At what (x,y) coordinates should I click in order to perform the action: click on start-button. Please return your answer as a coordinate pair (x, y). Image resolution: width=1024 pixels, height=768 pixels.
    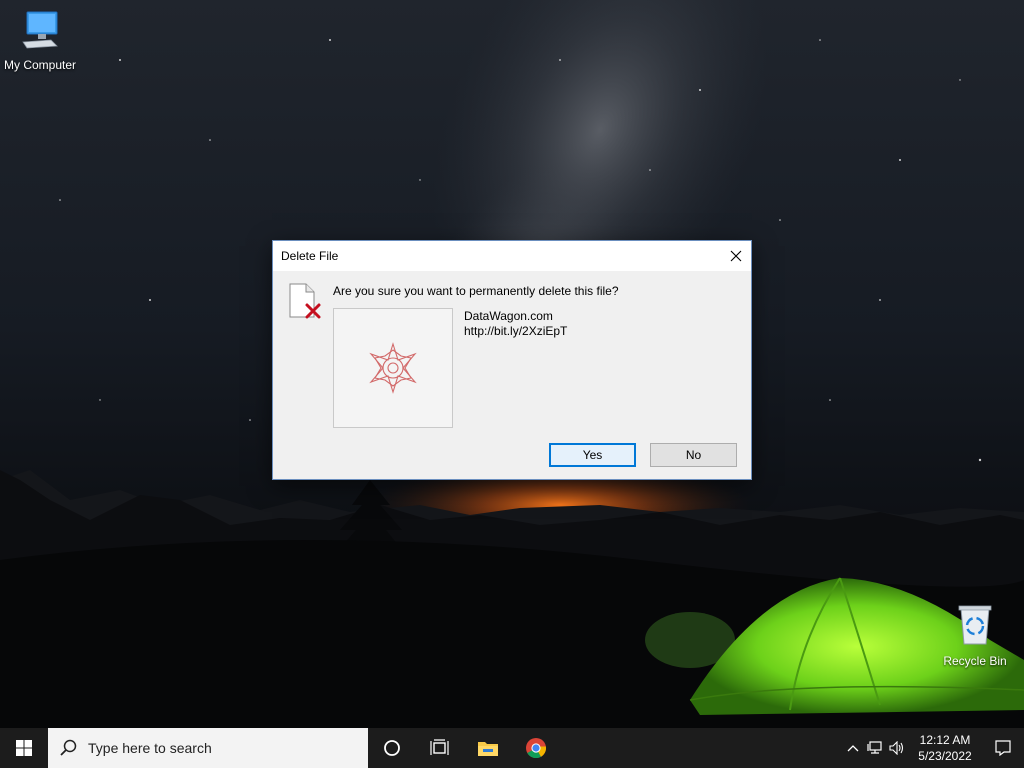
    Looking at the image, I should click on (24, 748).